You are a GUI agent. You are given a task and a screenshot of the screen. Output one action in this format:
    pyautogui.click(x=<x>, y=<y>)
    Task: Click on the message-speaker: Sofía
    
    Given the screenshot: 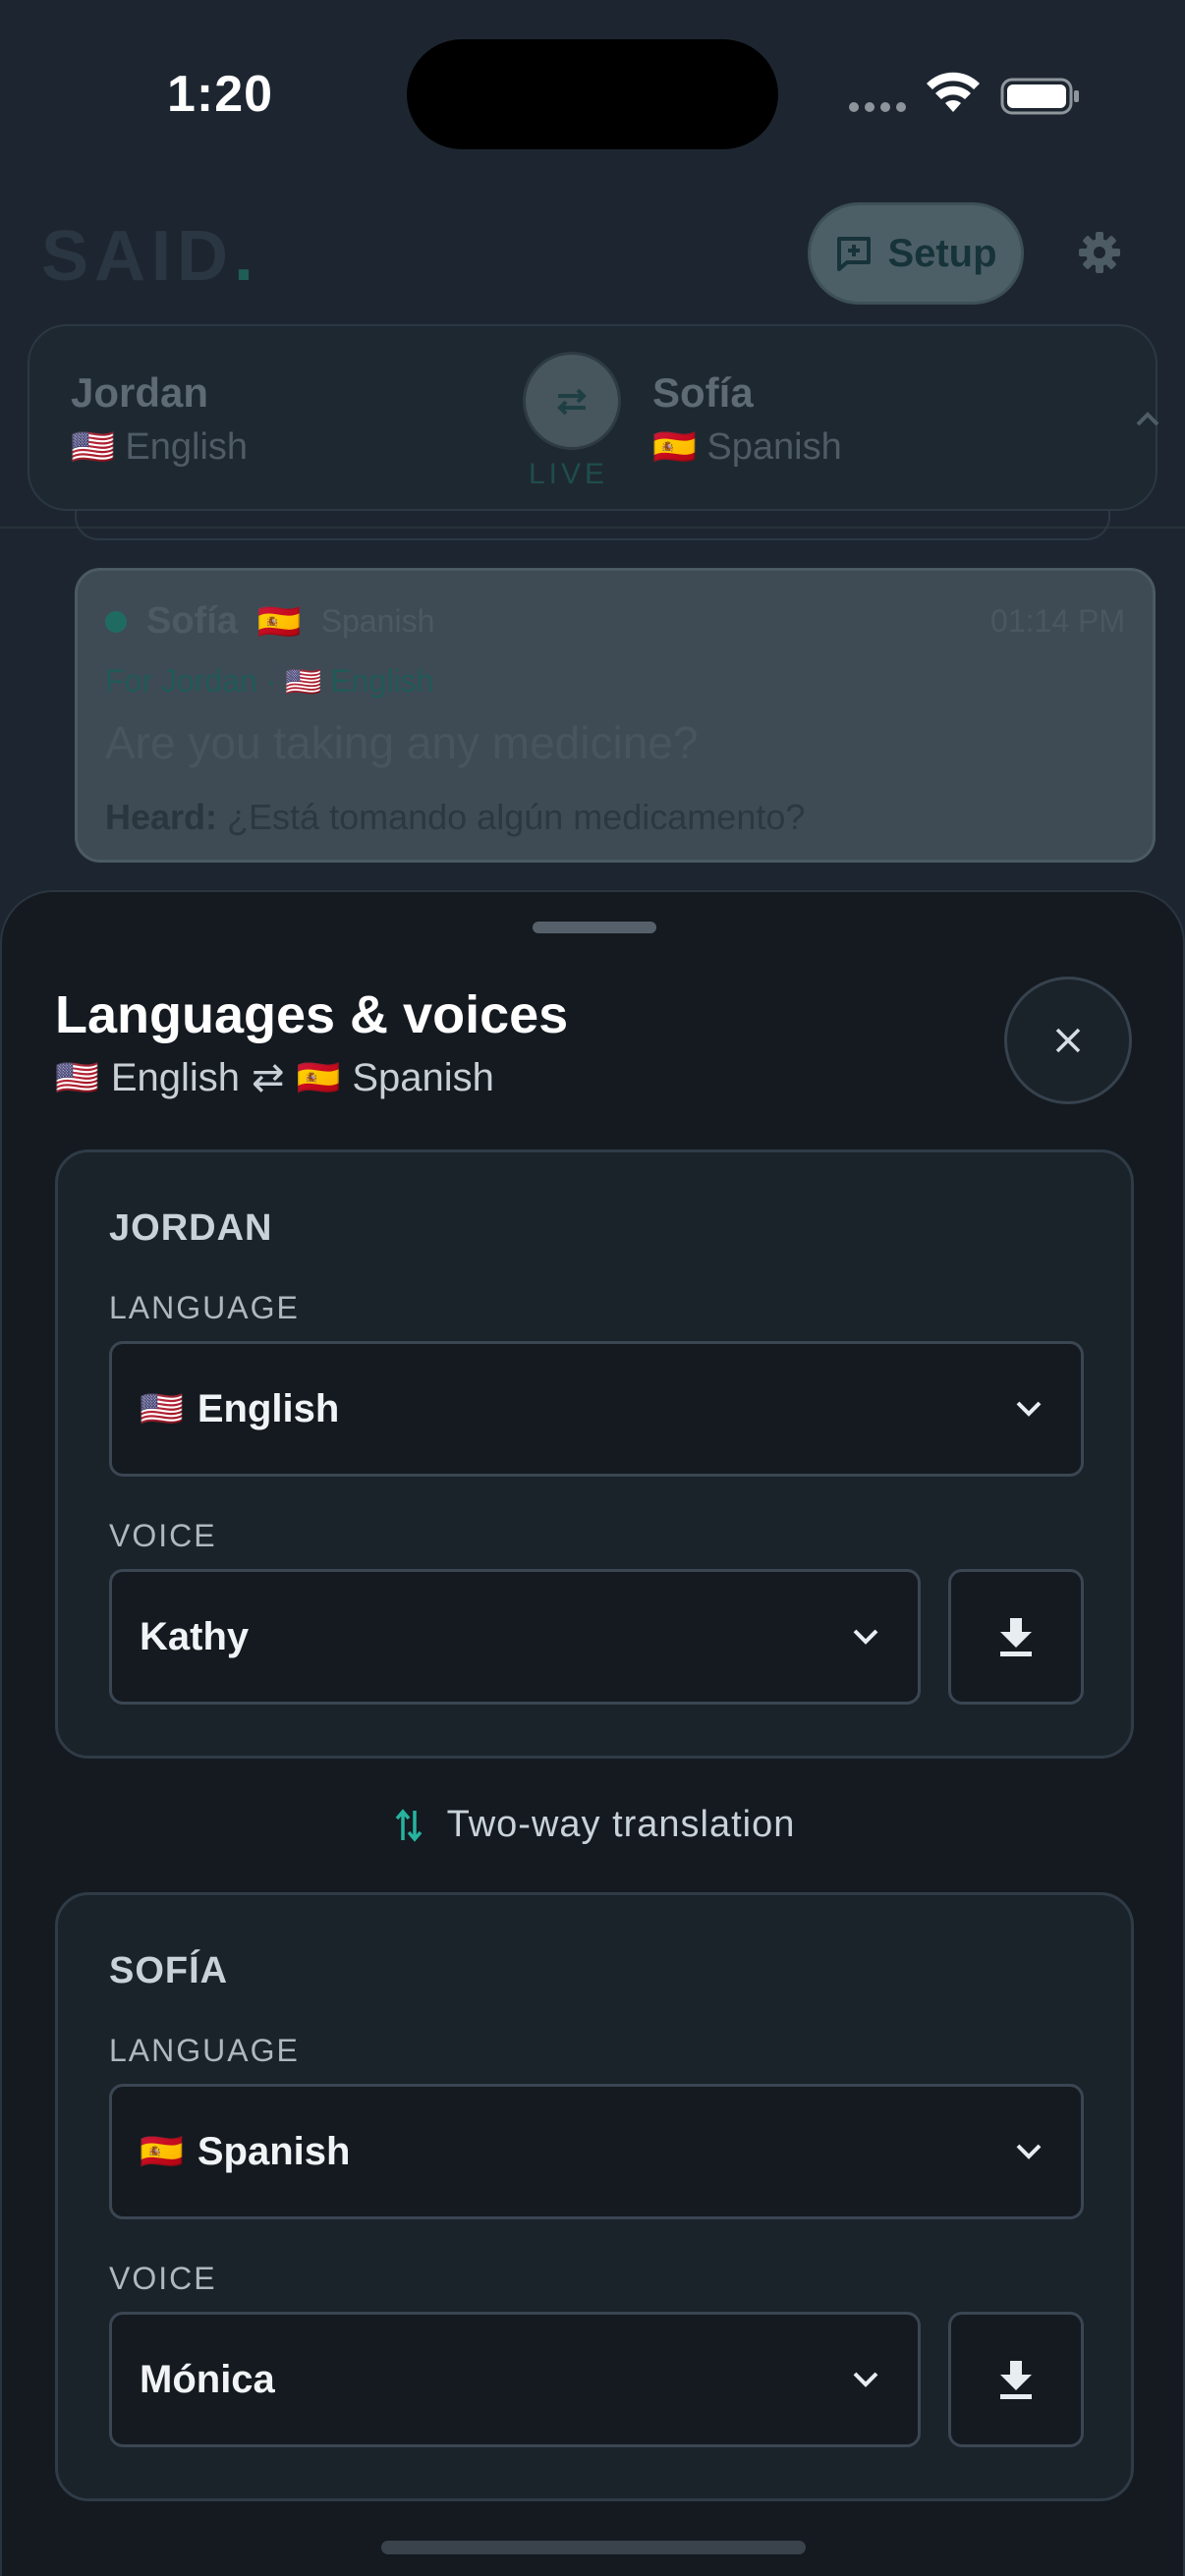 What is the action you would take?
    pyautogui.click(x=192, y=621)
    